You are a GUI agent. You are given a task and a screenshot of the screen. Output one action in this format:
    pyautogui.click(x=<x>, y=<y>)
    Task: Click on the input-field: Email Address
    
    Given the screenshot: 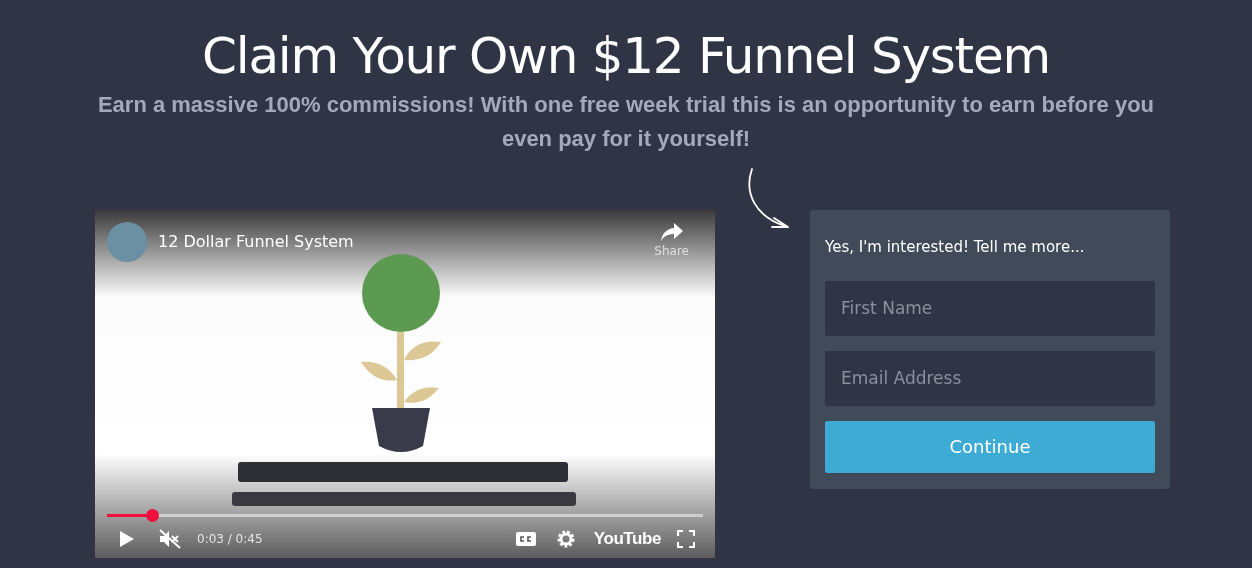 What is the action you would take?
    pyautogui.click(x=990, y=378)
    